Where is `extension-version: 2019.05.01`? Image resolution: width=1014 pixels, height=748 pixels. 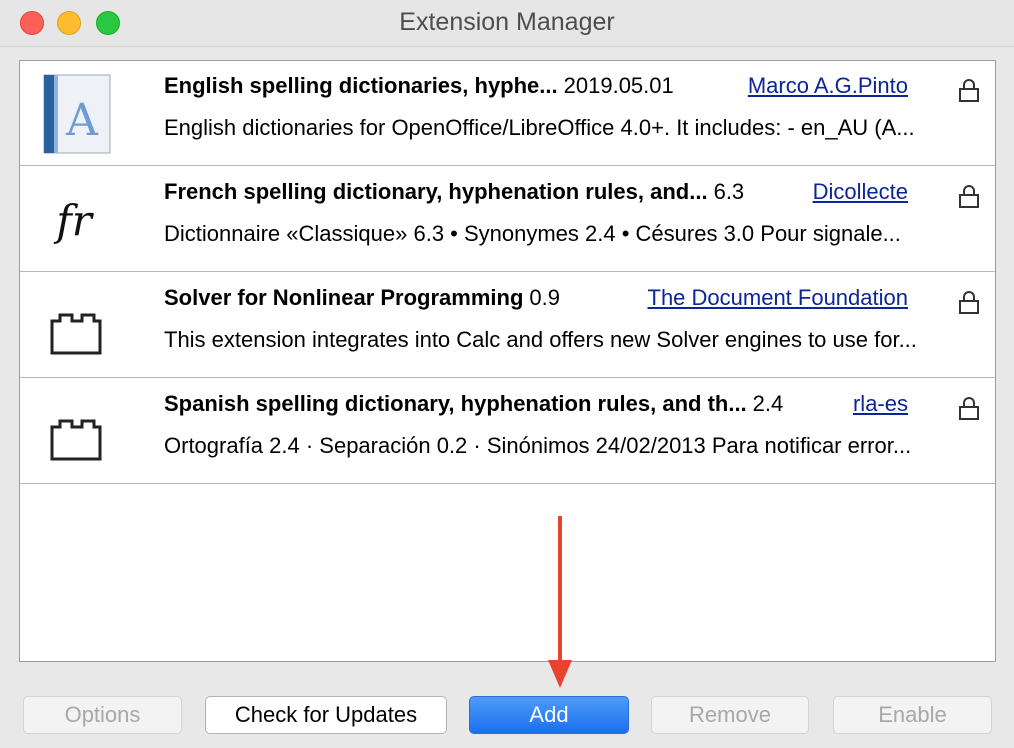 extension-version: 2019.05.01 is located at coordinates (618, 85).